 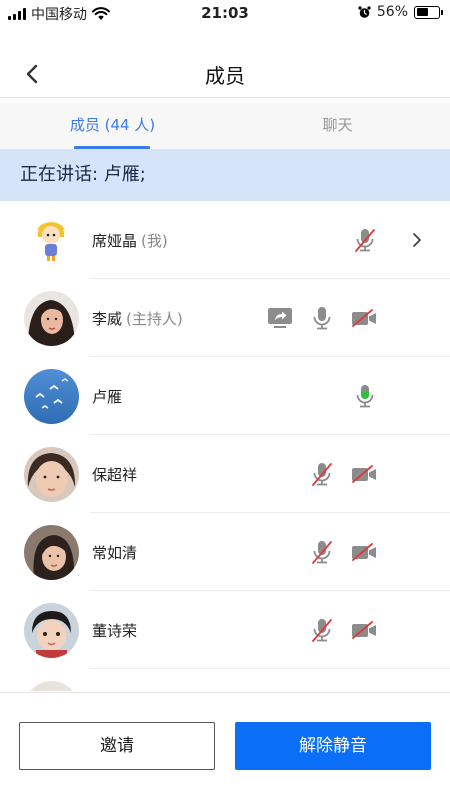 I want to click on member-row: 常如清, so click(x=225, y=552).